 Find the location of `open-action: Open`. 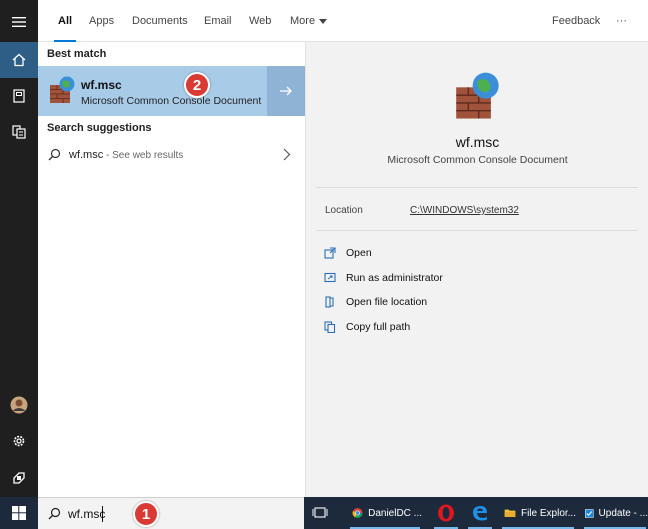

open-action: Open is located at coordinates (348, 253).